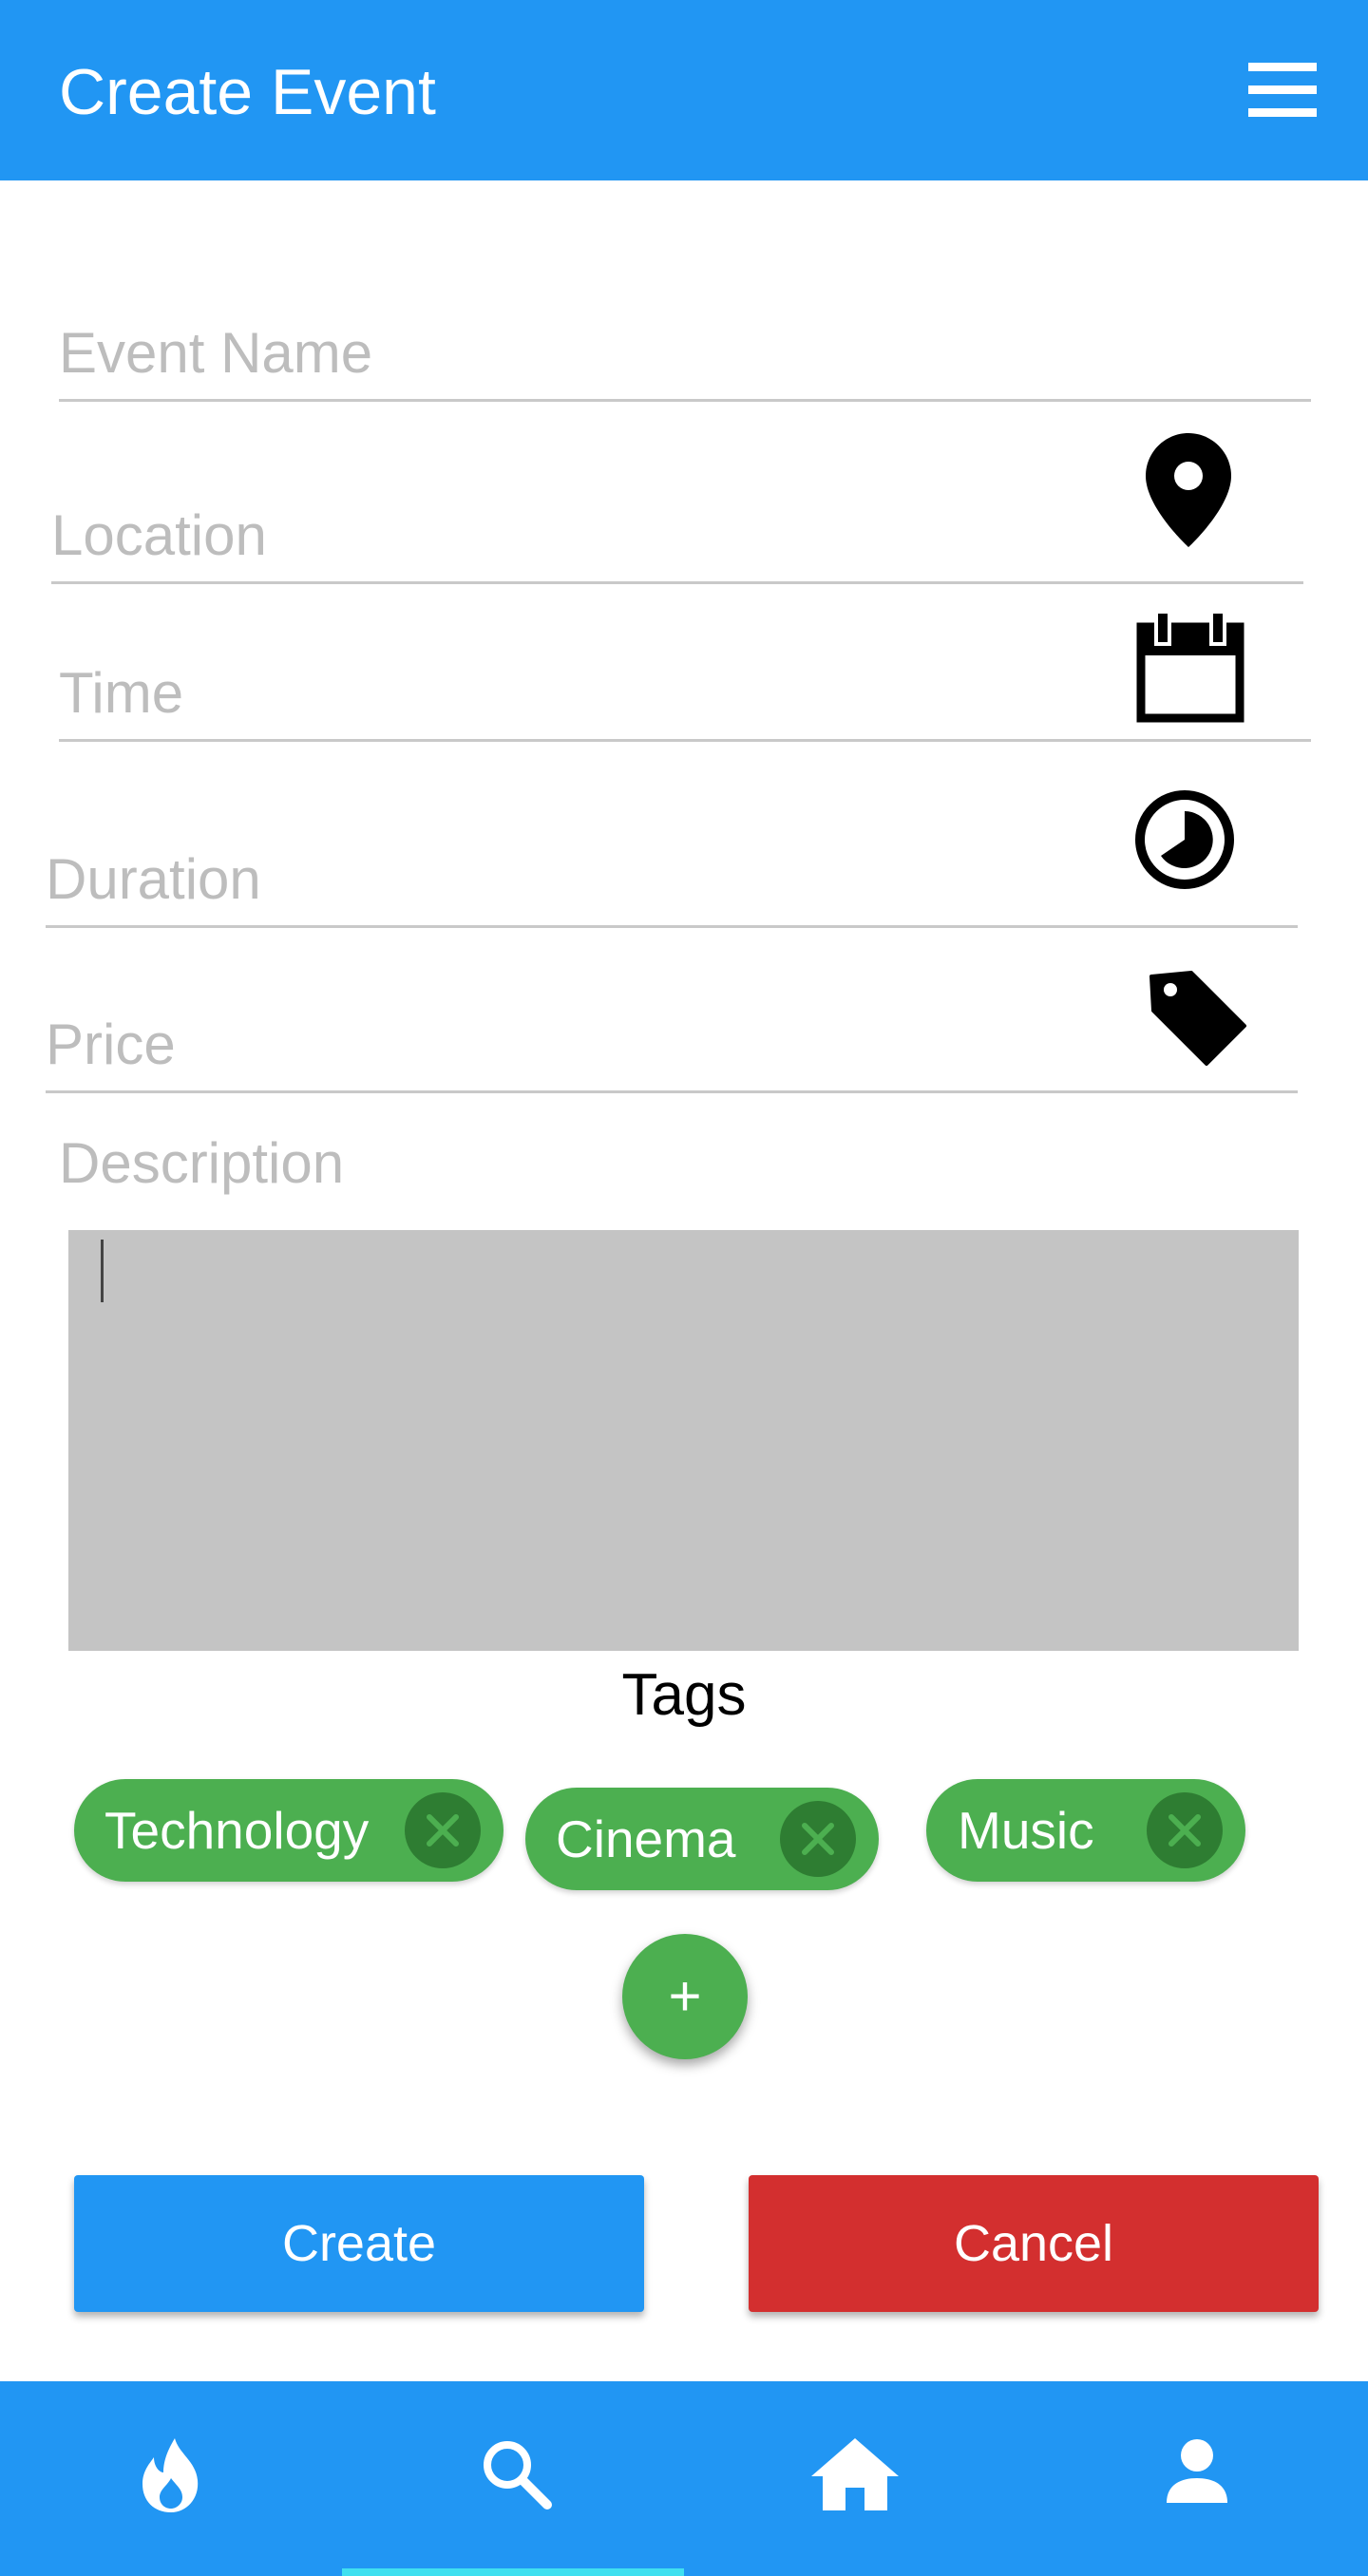 The image size is (1368, 2576). What do you see at coordinates (170, 2475) in the screenshot?
I see `flame-icon` at bounding box center [170, 2475].